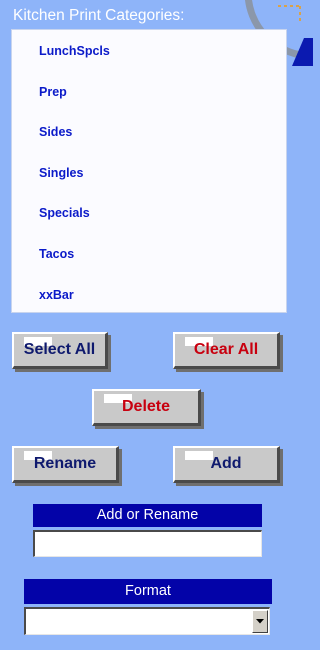  I want to click on delete-label: Delete, so click(146, 406).